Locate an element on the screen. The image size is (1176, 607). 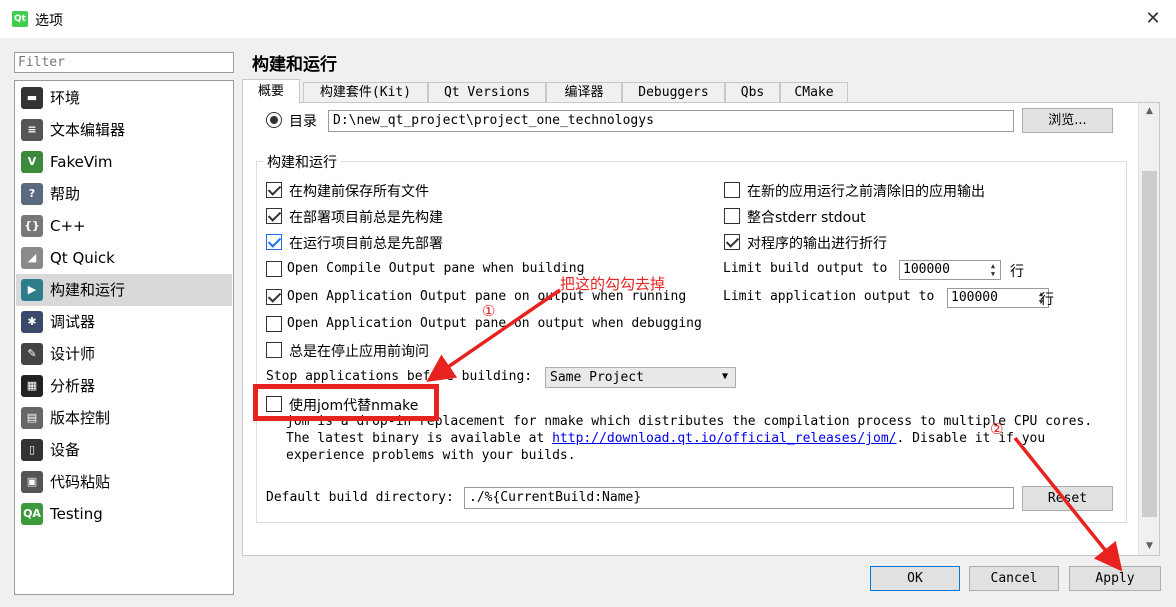
limit-build-value: 100000 is located at coordinates (926, 269).